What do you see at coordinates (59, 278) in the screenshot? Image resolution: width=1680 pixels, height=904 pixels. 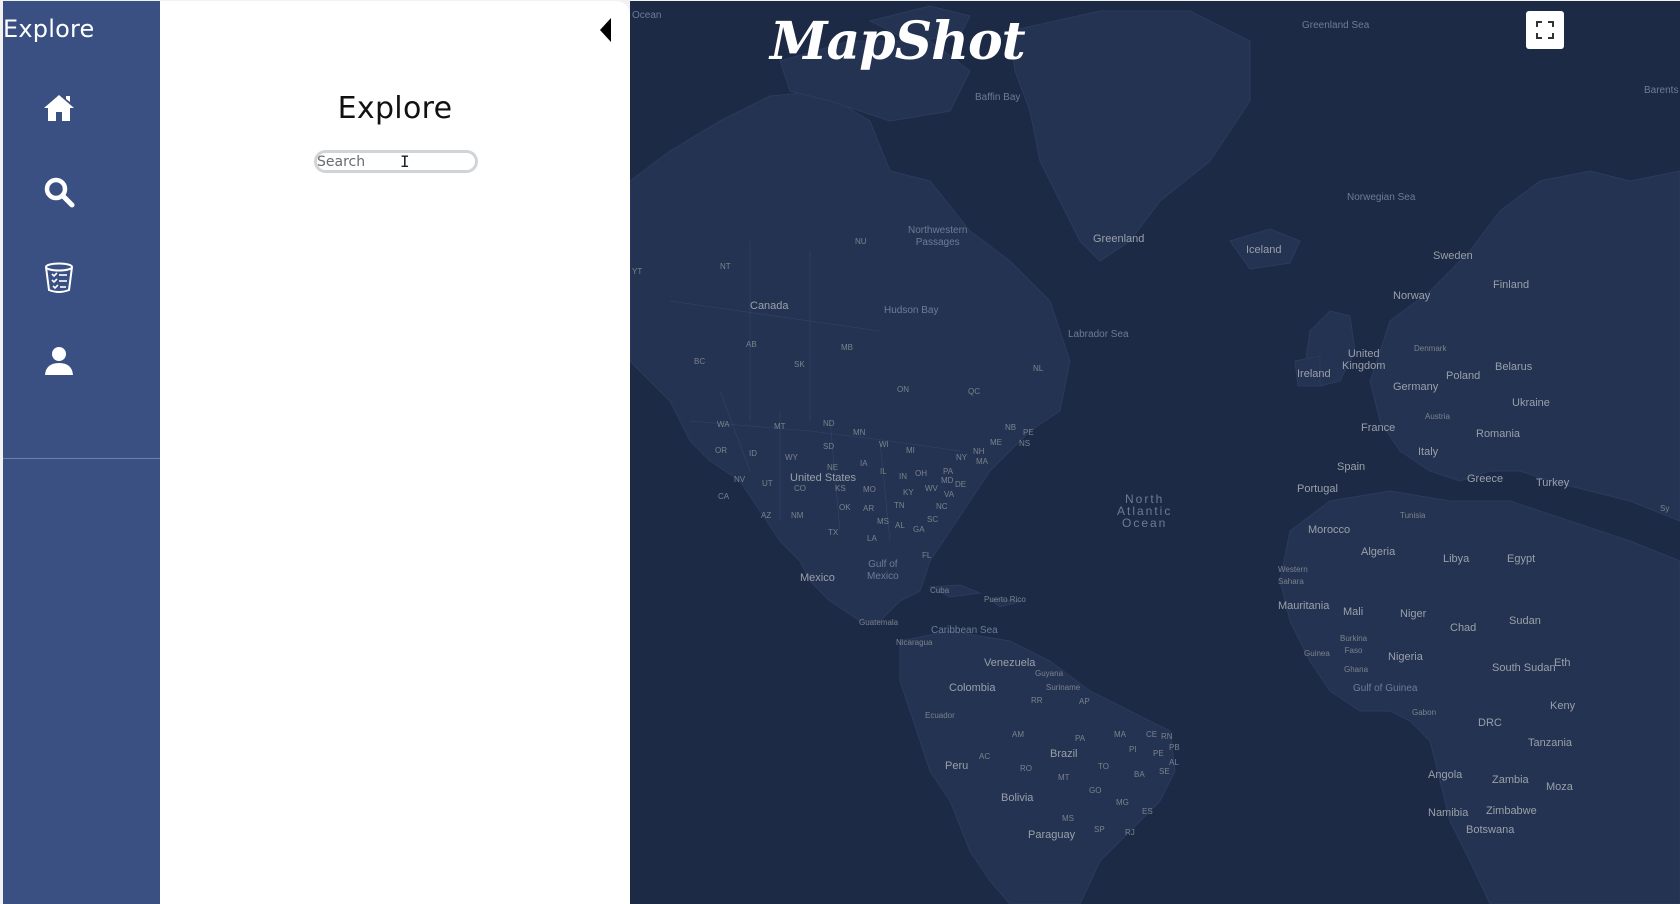 I see `nav-bucket-list-button` at bounding box center [59, 278].